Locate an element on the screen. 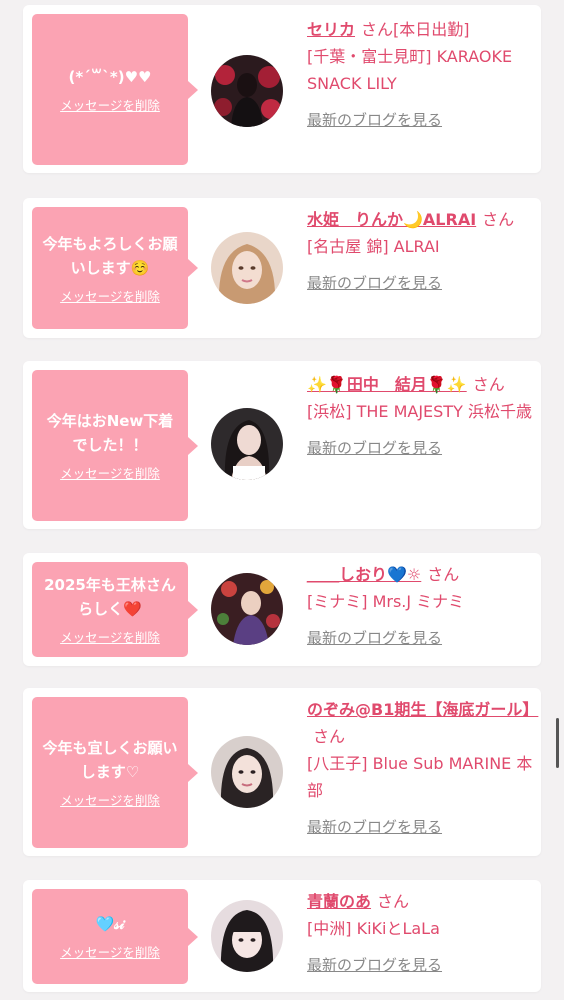 The width and height of the screenshot is (564, 1000). message-text: 2025年も王林さんらしく❤️ is located at coordinates (110, 597).